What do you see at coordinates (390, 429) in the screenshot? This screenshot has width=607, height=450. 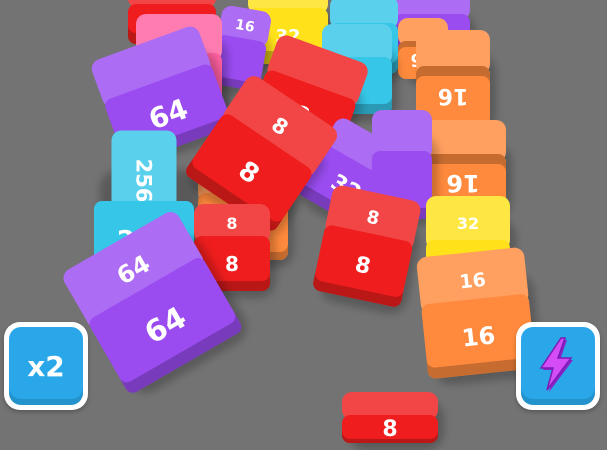 I see `cube-front-face: 8` at bounding box center [390, 429].